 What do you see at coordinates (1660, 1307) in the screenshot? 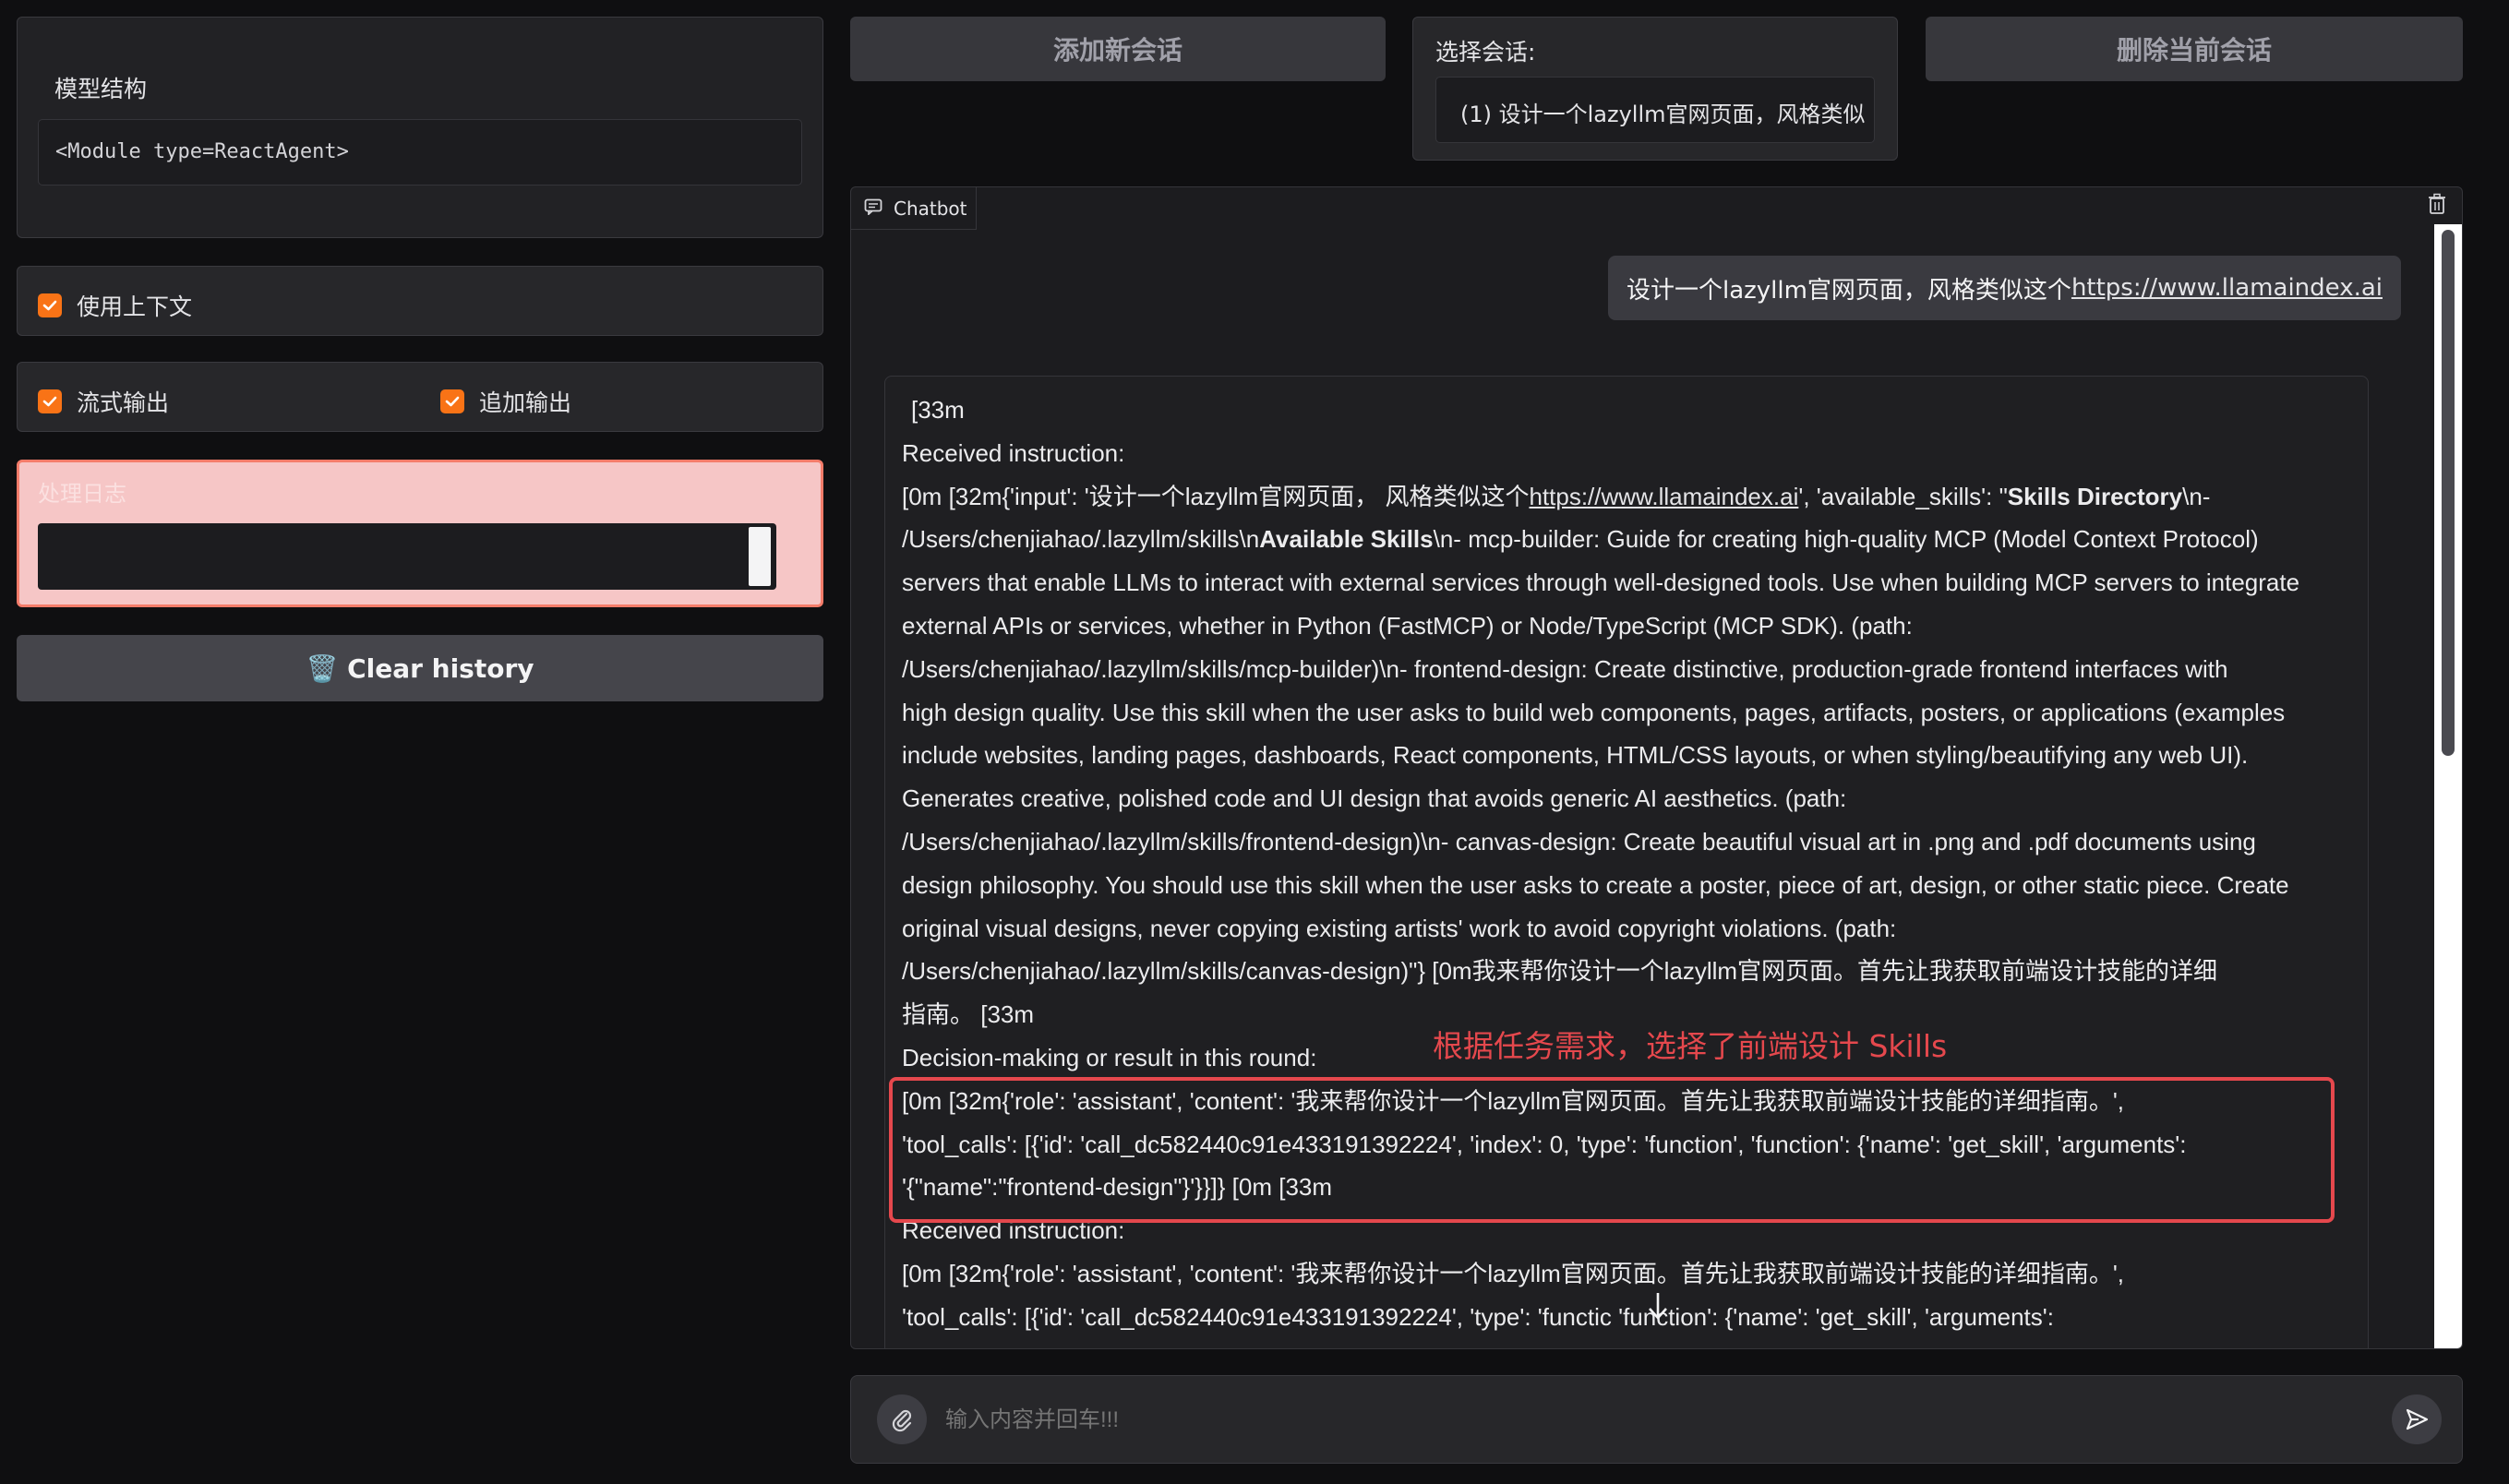
I see `scroll-down-icon` at bounding box center [1660, 1307].